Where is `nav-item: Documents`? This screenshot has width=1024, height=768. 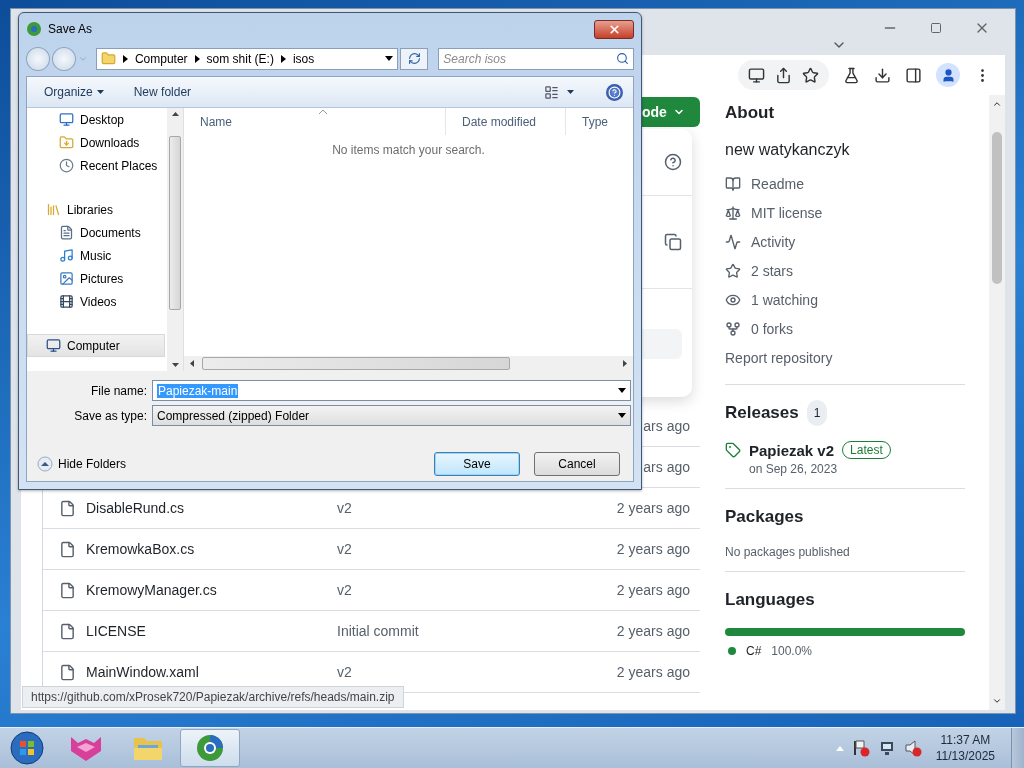 nav-item: Documents is located at coordinates (96, 232).